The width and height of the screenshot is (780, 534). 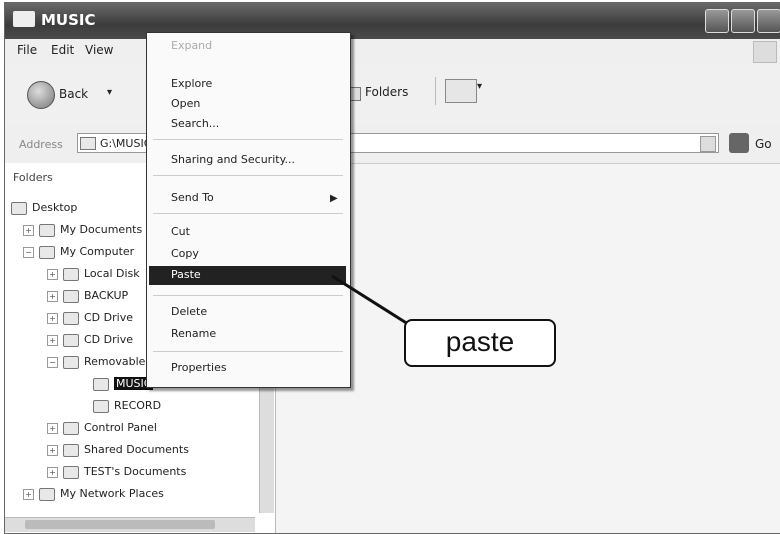 I want to click on tree-item-cd-drive-2: + CD Drive, so click(x=90, y=340).